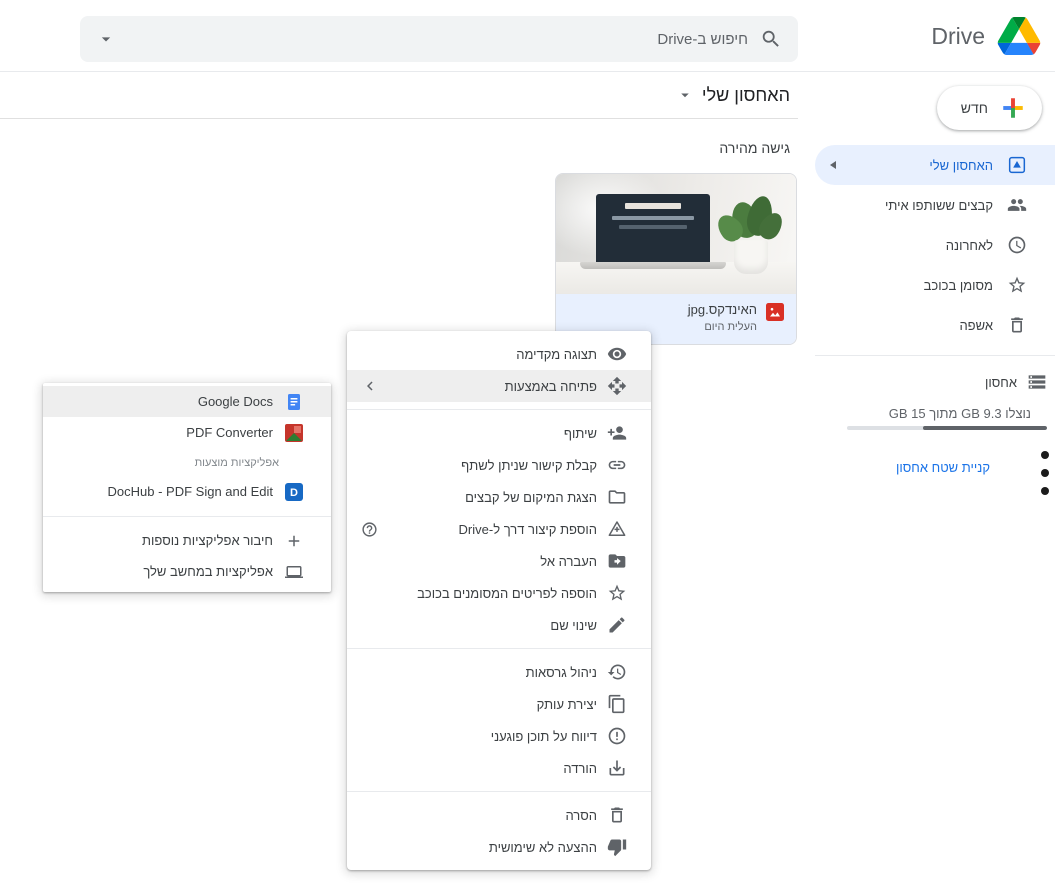 This screenshot has height=888, width=1055. Describe the element at coordinates (1017, 205) in the screenshot. I see `shared-people-icon` at that location.